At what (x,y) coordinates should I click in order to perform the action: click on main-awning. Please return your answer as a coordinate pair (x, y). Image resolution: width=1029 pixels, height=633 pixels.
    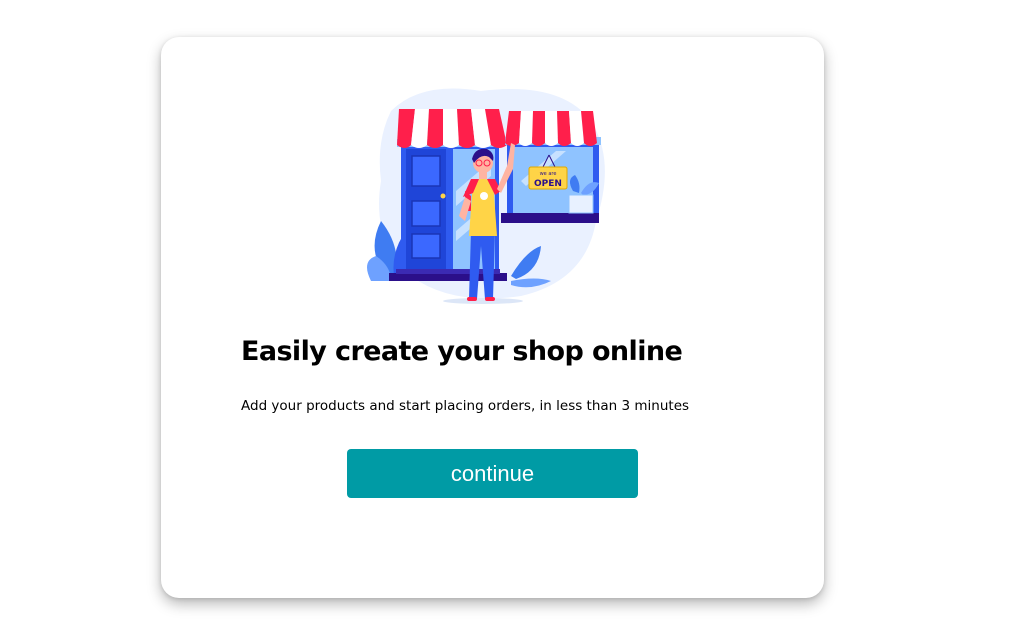
    Looking at the image, I should click on (452, 128).